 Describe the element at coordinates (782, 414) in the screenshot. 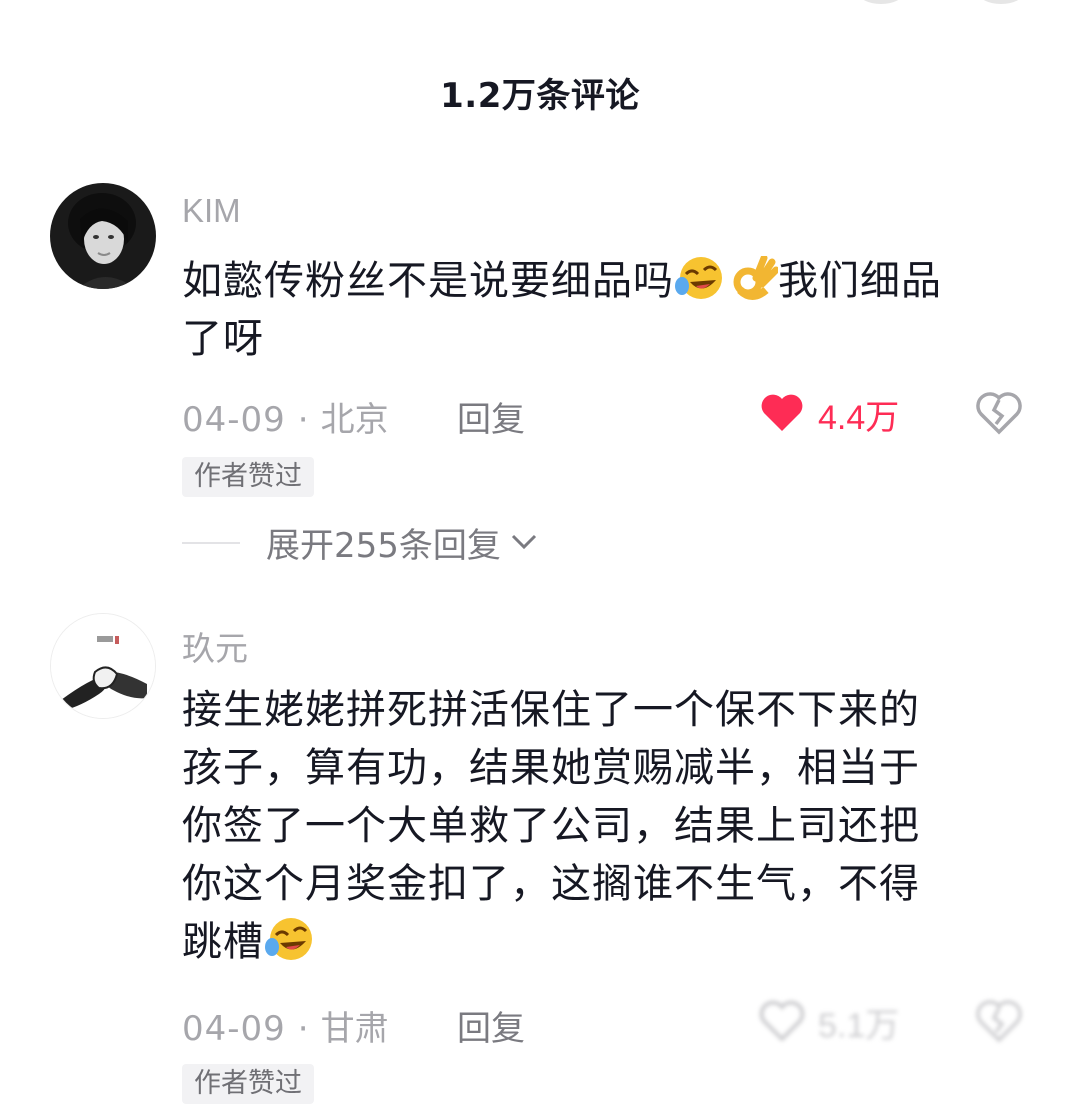

I see `heart-icon` at that location.